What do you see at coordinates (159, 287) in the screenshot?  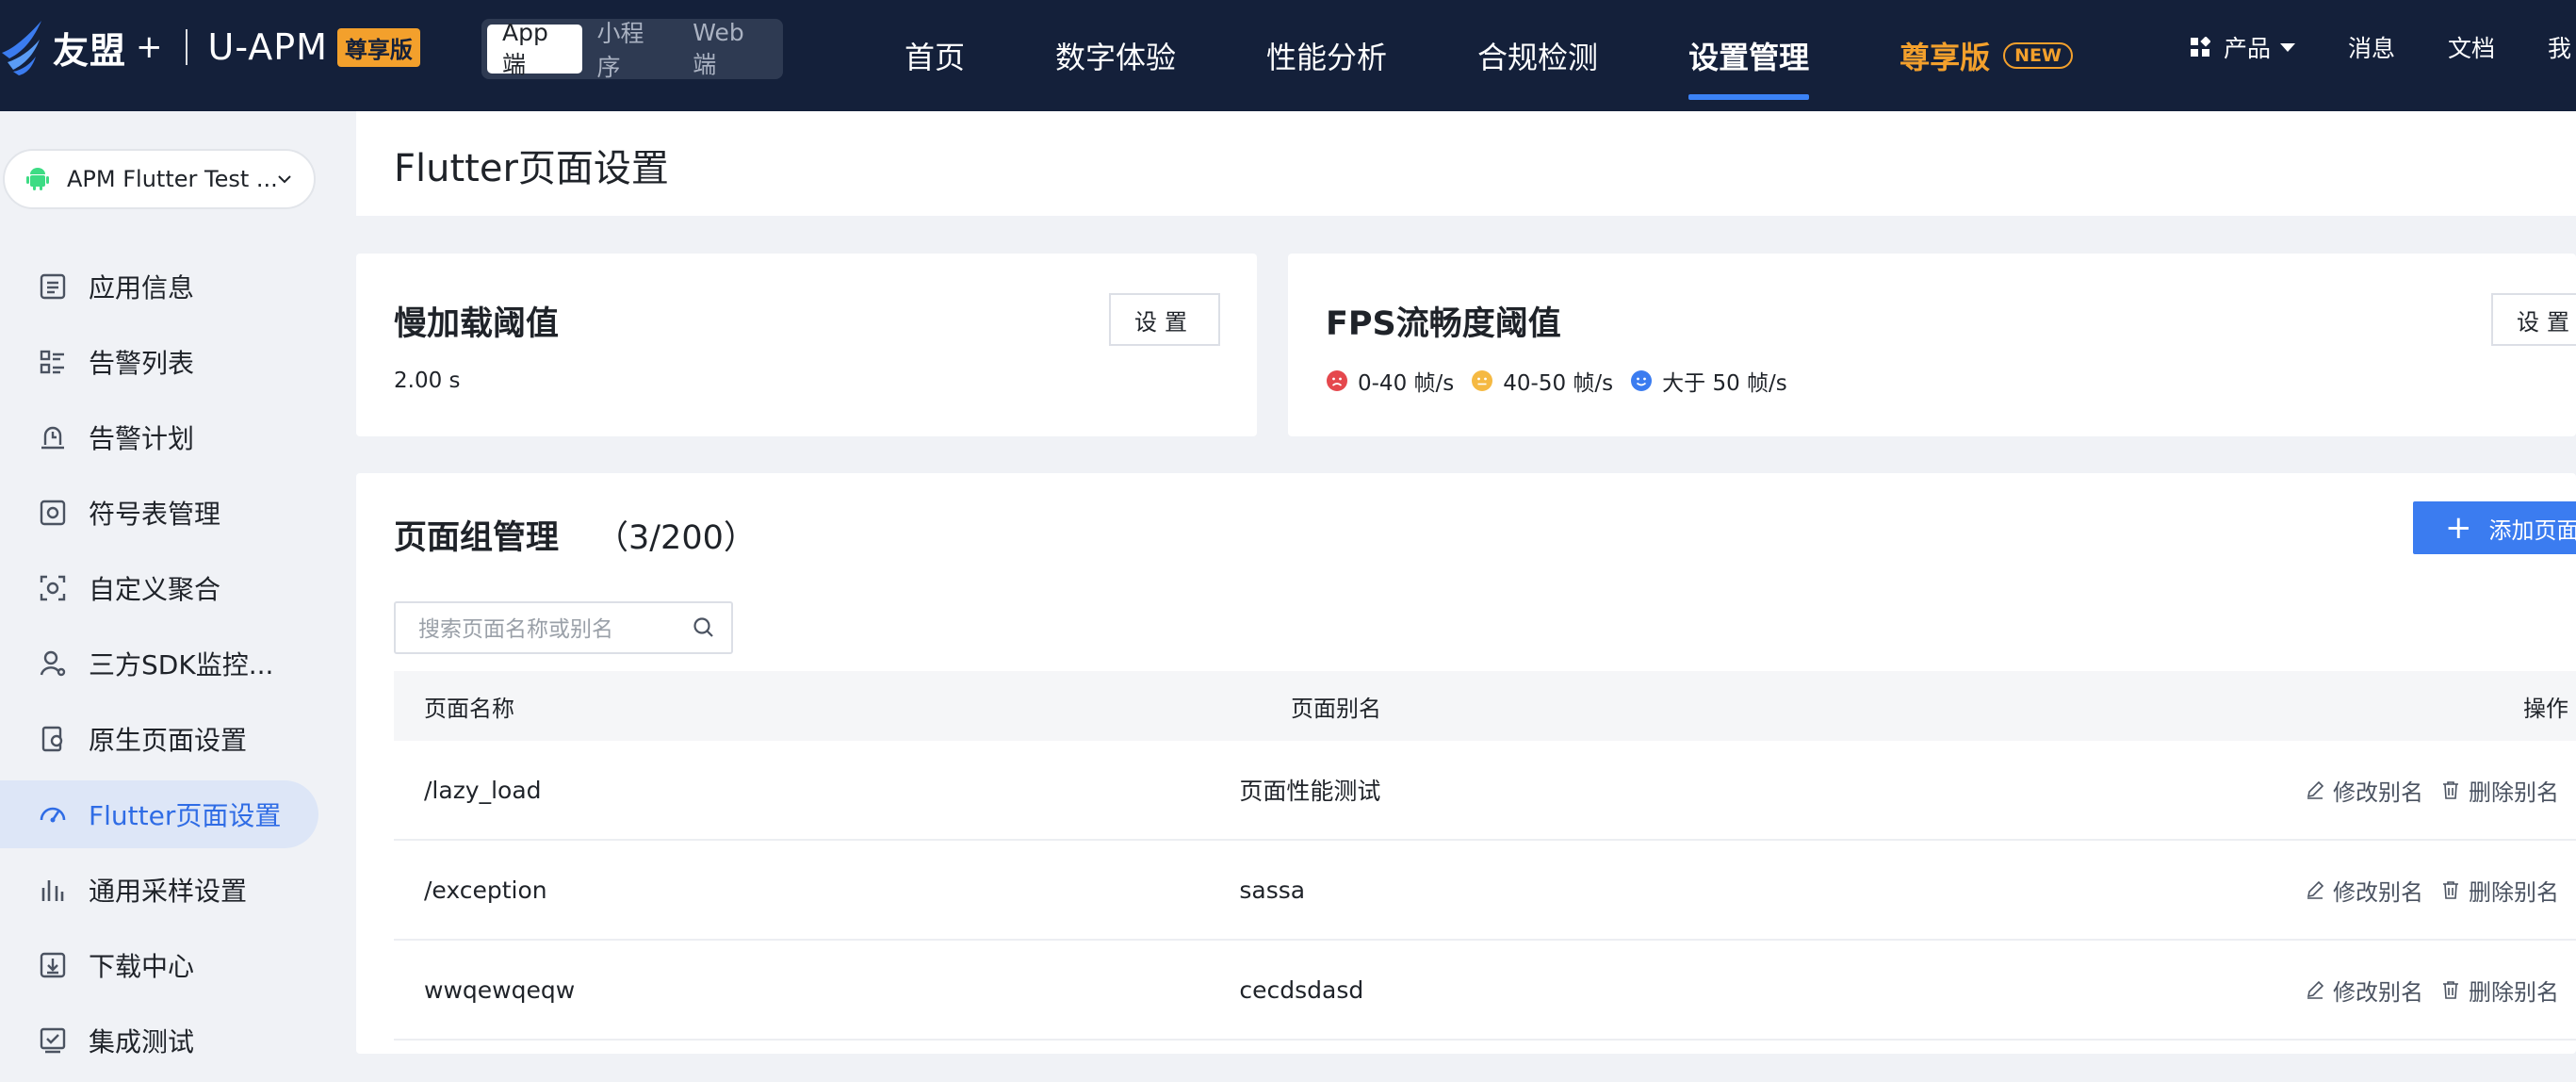 I see `sidebar-item-app-info: 应用信息` at bounding box center [159, 287].